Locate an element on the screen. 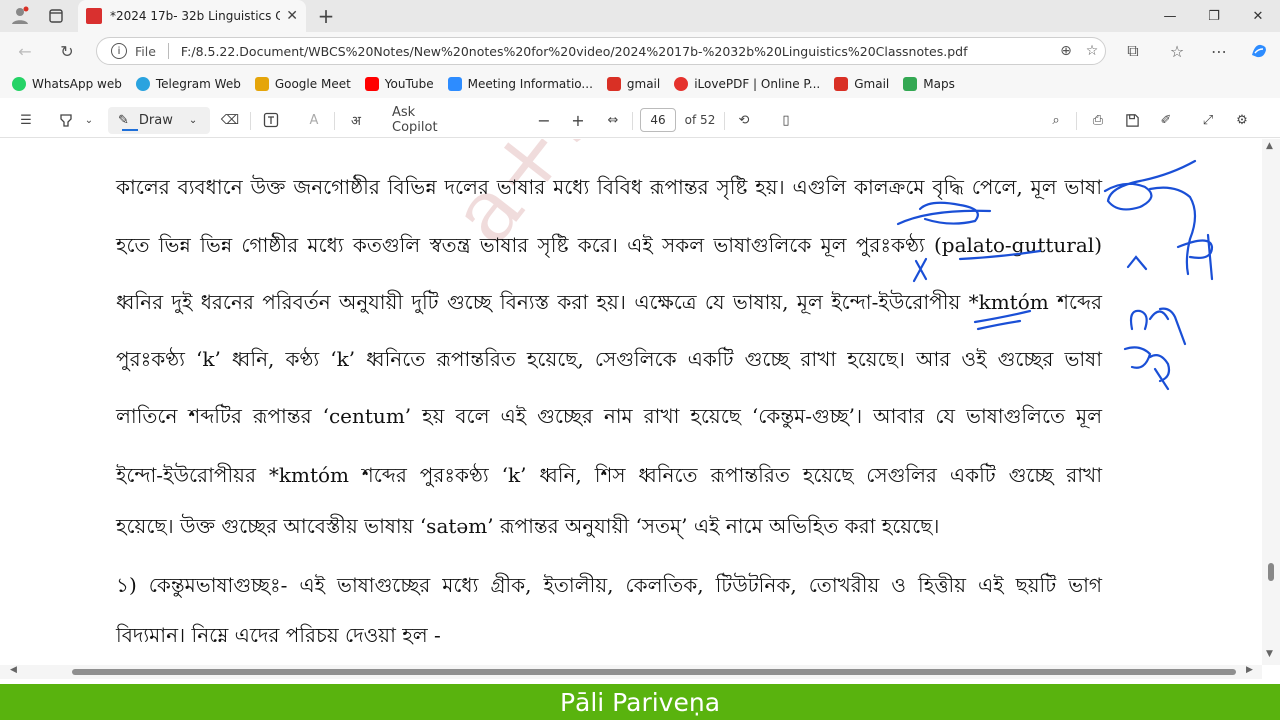 This screenshot has height=720, width=1280. contents-icon: ☰ is located at coordinates (26, 120).